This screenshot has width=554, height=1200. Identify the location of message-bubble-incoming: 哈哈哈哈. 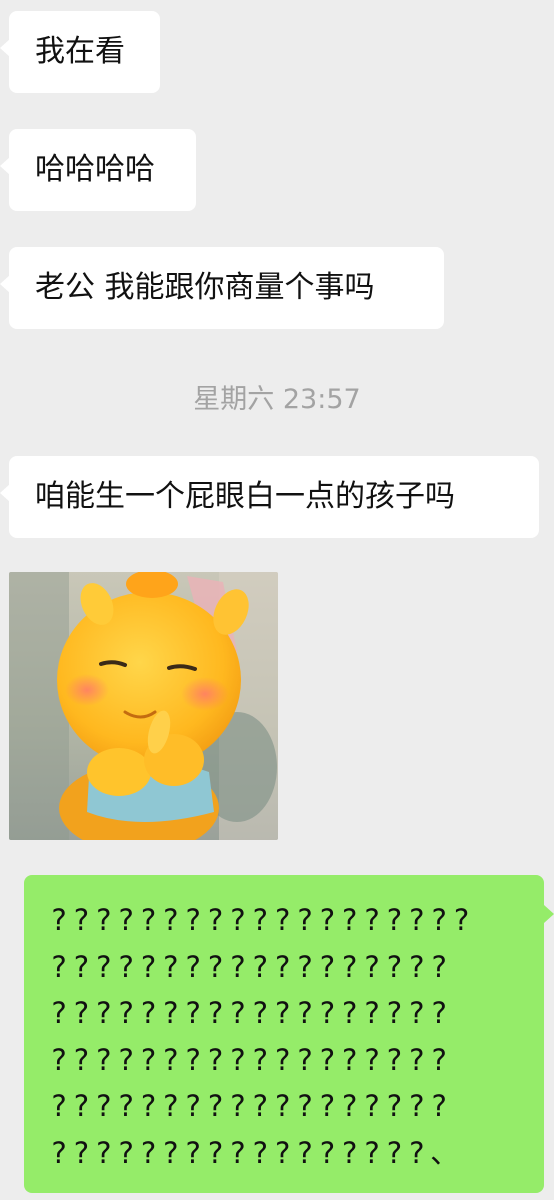
(98, 170).